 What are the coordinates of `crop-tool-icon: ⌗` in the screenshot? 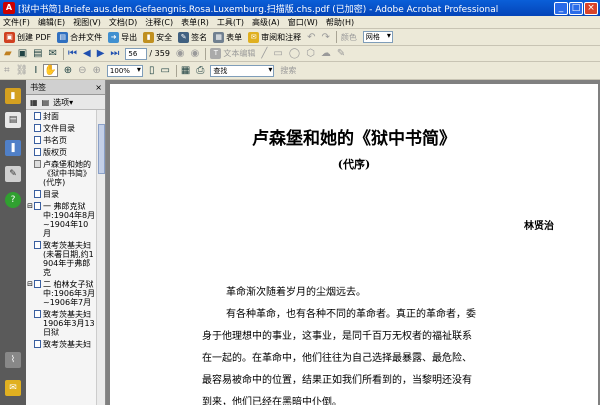 It's located at (7, 70).